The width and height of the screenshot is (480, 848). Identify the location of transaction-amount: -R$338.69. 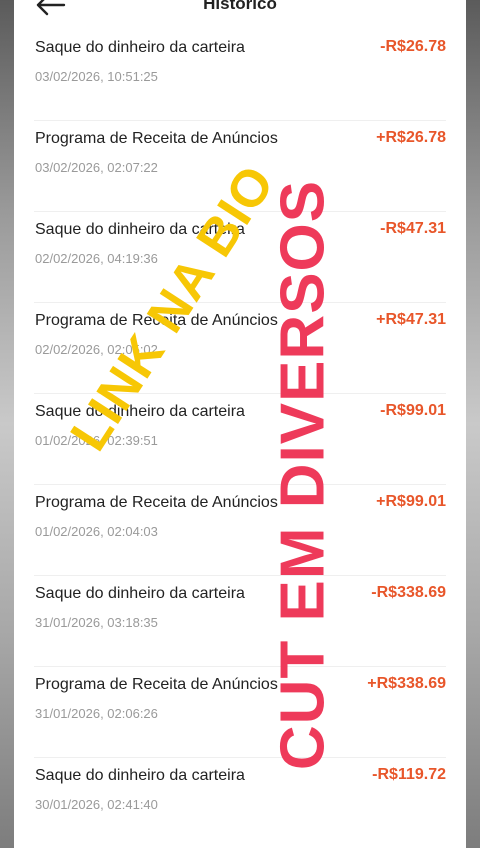
(408, 592).